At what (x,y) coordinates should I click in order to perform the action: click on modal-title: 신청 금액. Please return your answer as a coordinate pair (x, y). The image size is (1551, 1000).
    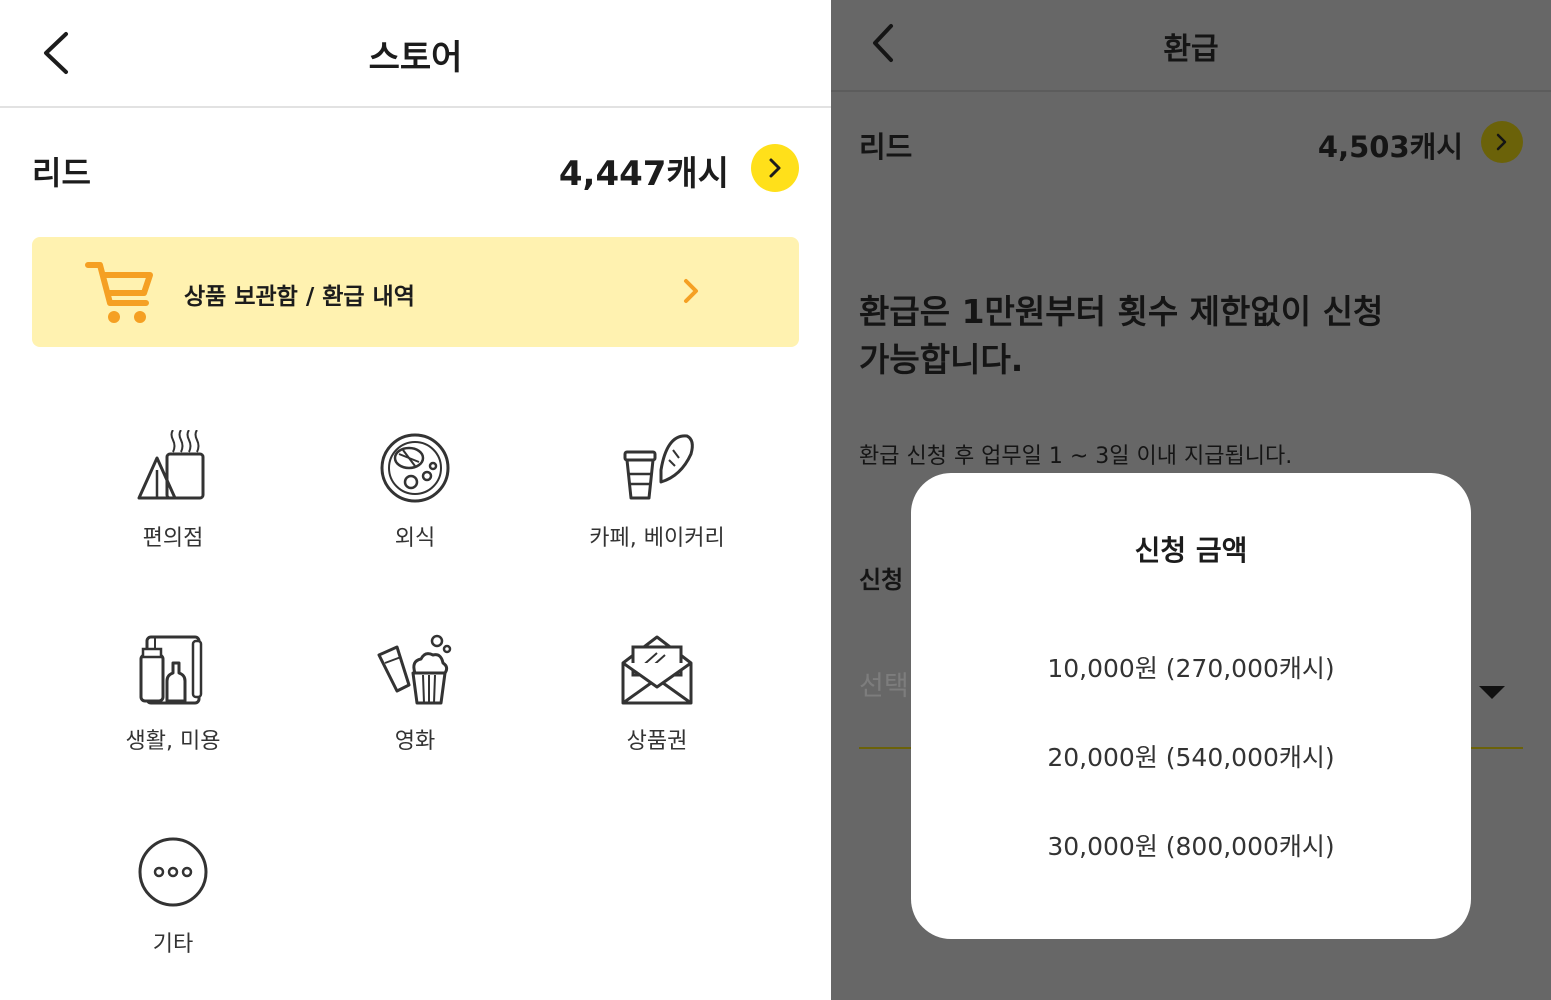
    Looking at the image, I should click on (1191, 550).